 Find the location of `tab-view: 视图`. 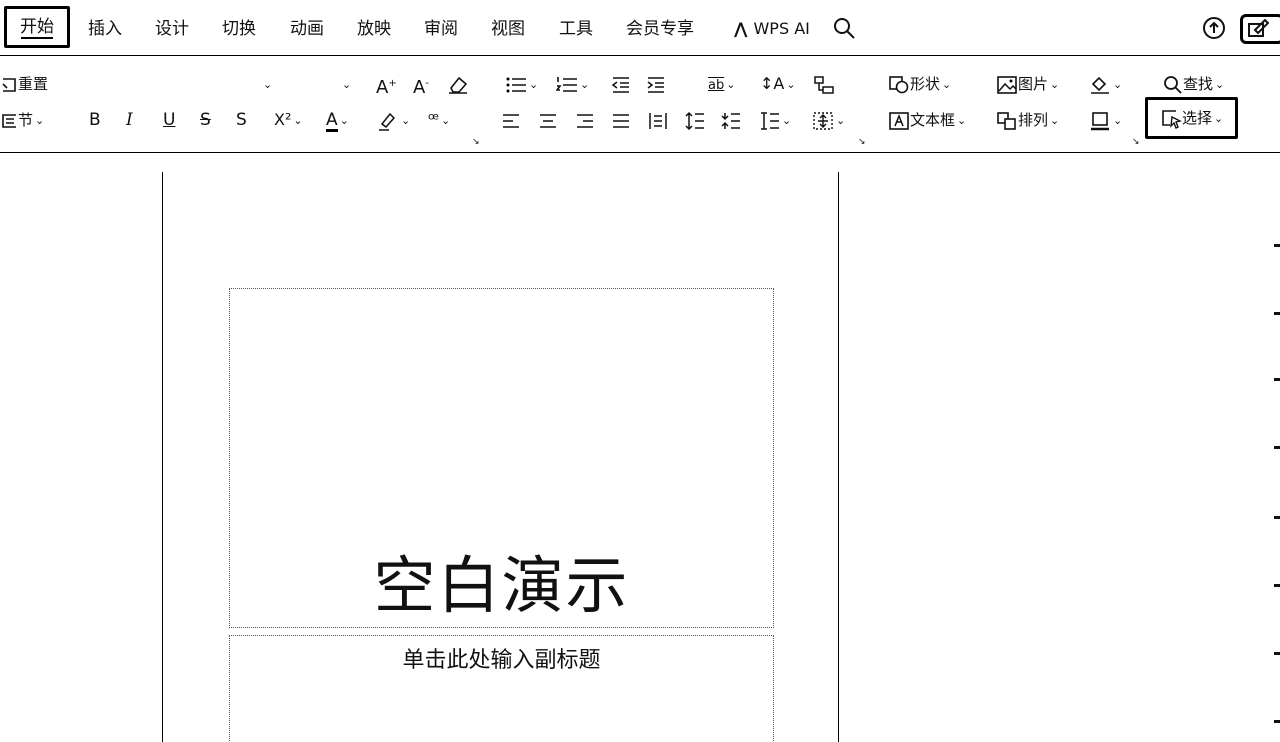

tab-view: 视图 is located at coordinates (508, 29).